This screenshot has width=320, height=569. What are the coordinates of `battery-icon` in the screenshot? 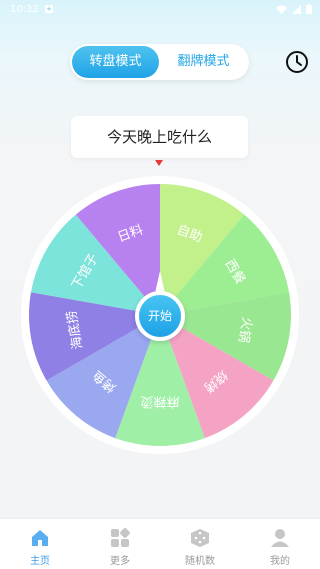 It's located at (309, 9).